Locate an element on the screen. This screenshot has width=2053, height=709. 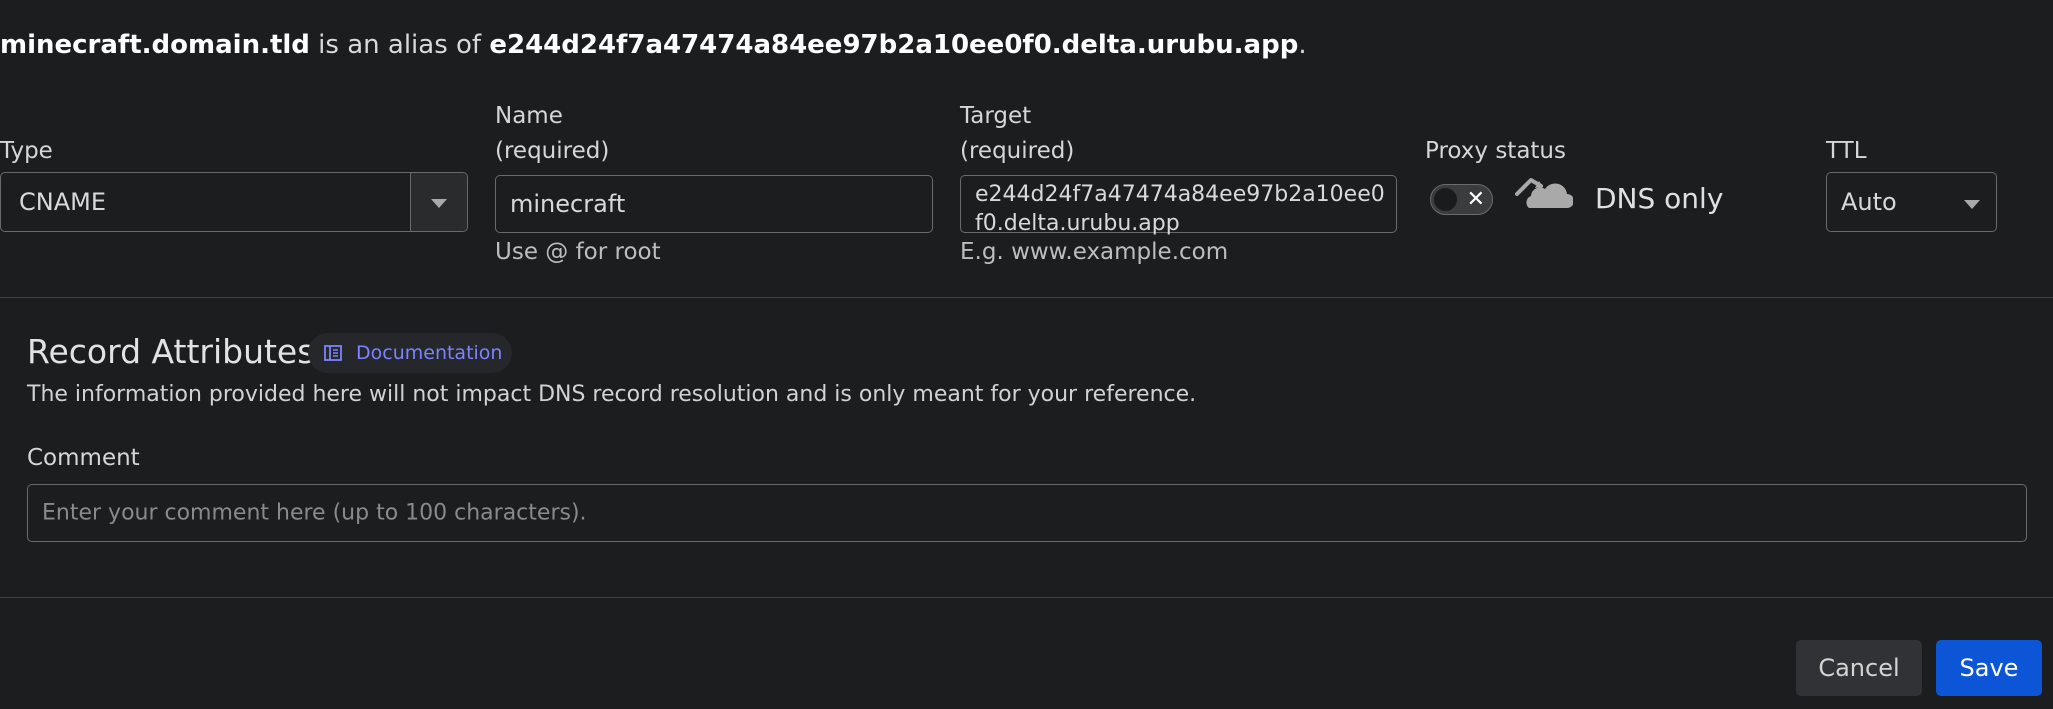
comment-label: Comment is located at coordinates (83, 458).